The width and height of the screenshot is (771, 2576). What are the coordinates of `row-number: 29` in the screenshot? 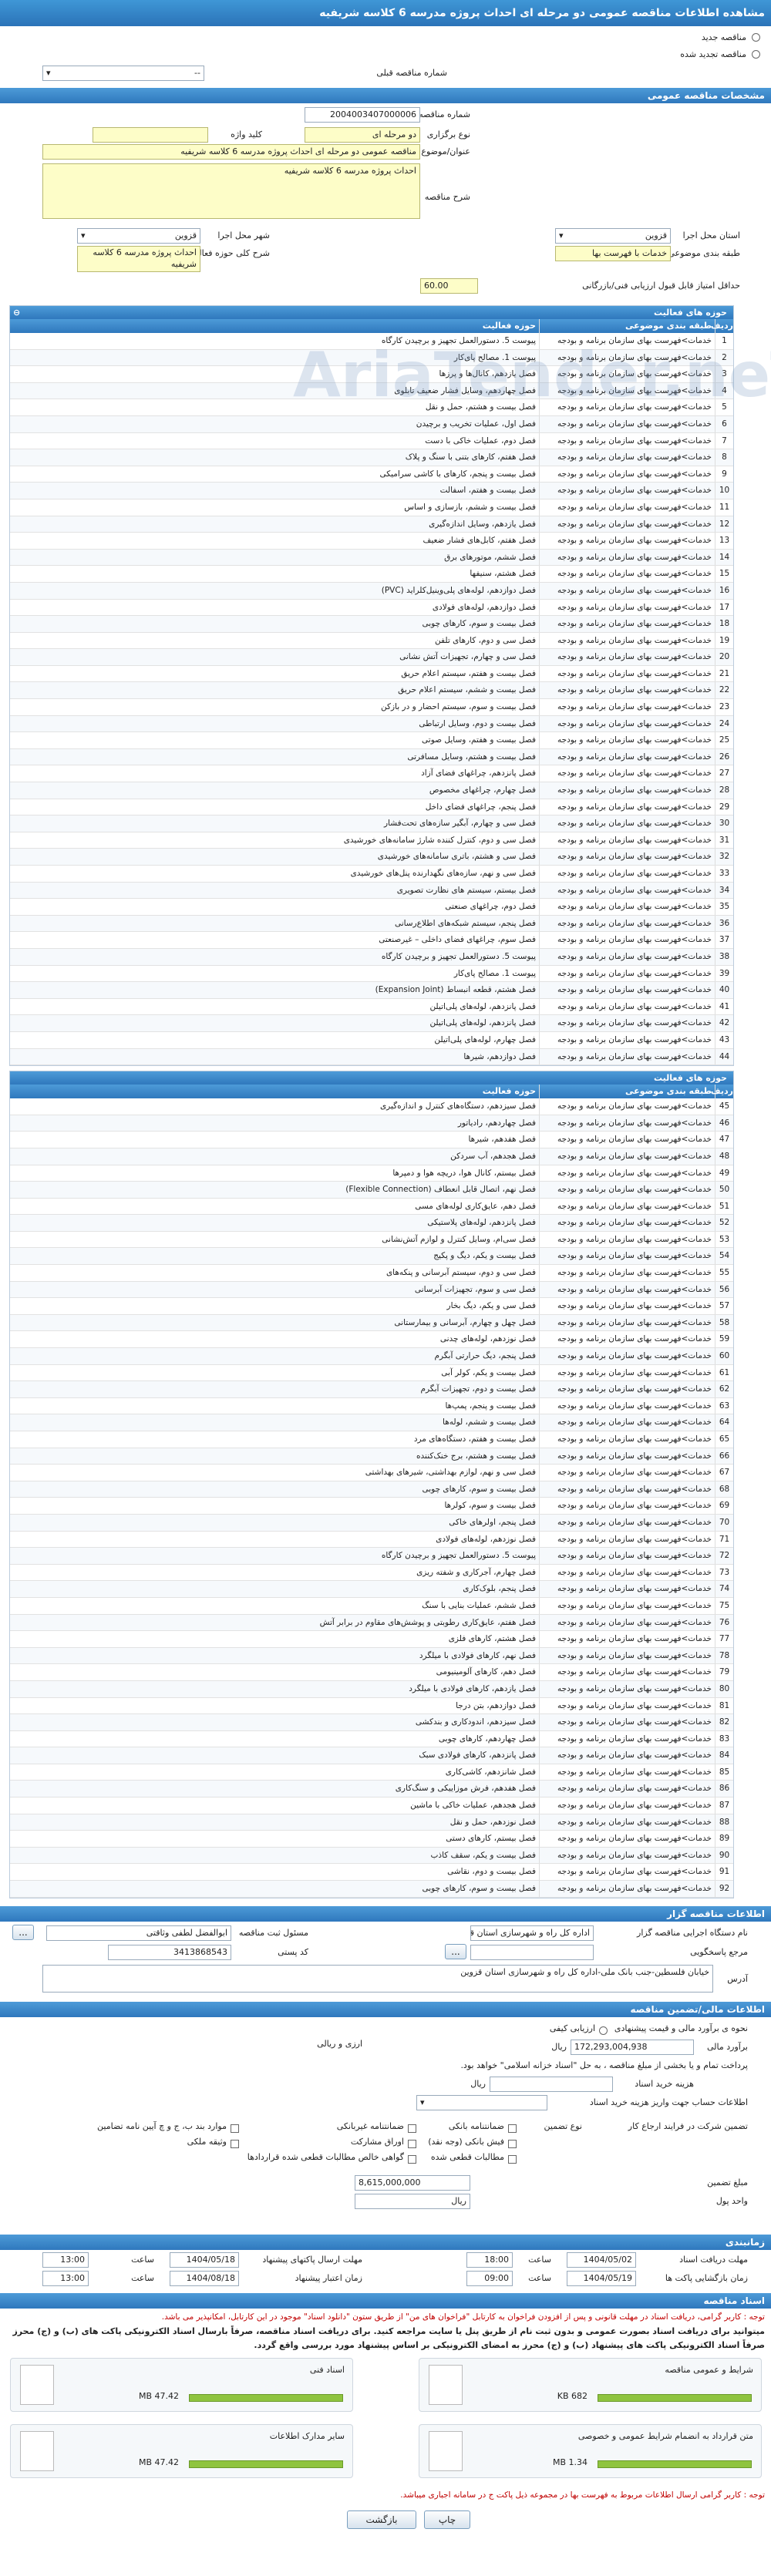 It's located at (724, 807).